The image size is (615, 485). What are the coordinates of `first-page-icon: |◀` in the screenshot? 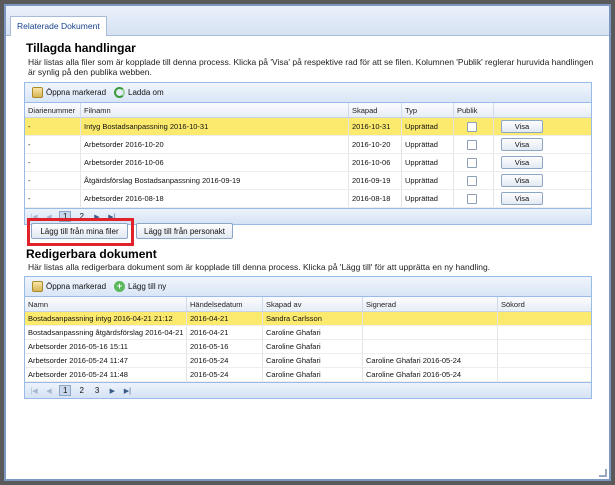 It's located at (34, 391).